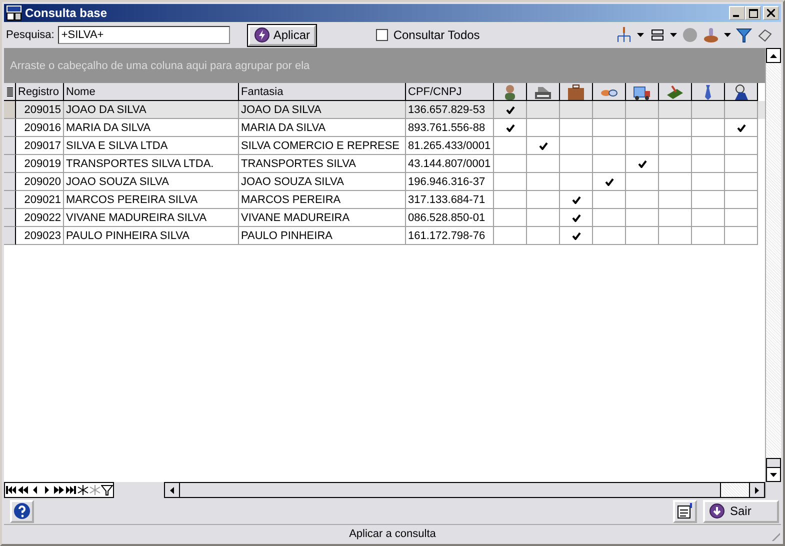 The width and height of the screenshot is (785, 546). Describe the element at coordinates (40, 92) in the screenshot. I see `column-header: Registro` at that location.